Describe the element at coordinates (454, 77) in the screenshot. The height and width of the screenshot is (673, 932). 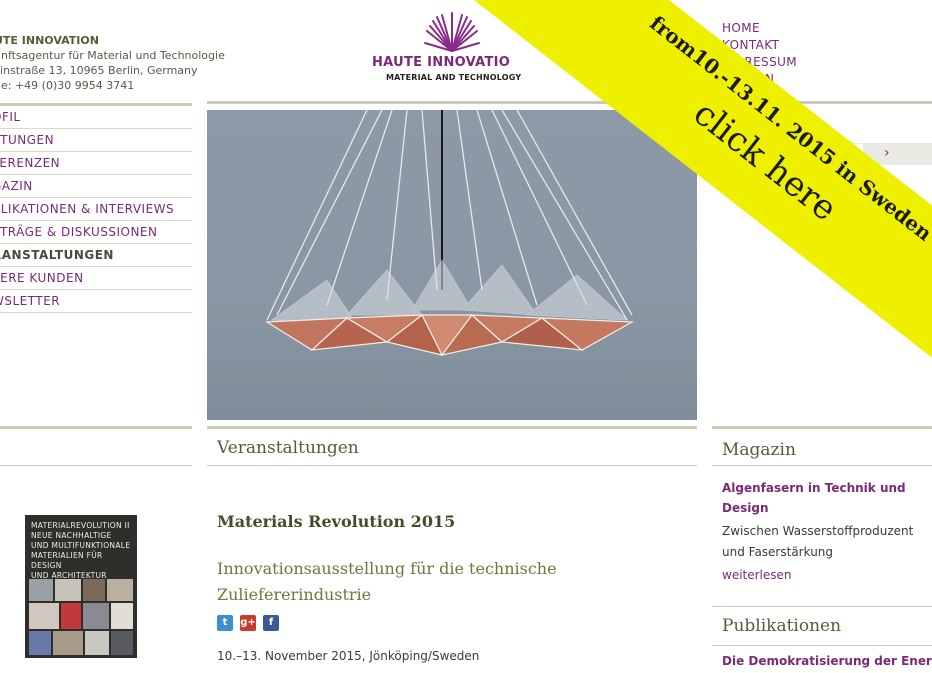
I see `logo-subtitle: MATERIAL AND TECHNOLOGY` at that location.